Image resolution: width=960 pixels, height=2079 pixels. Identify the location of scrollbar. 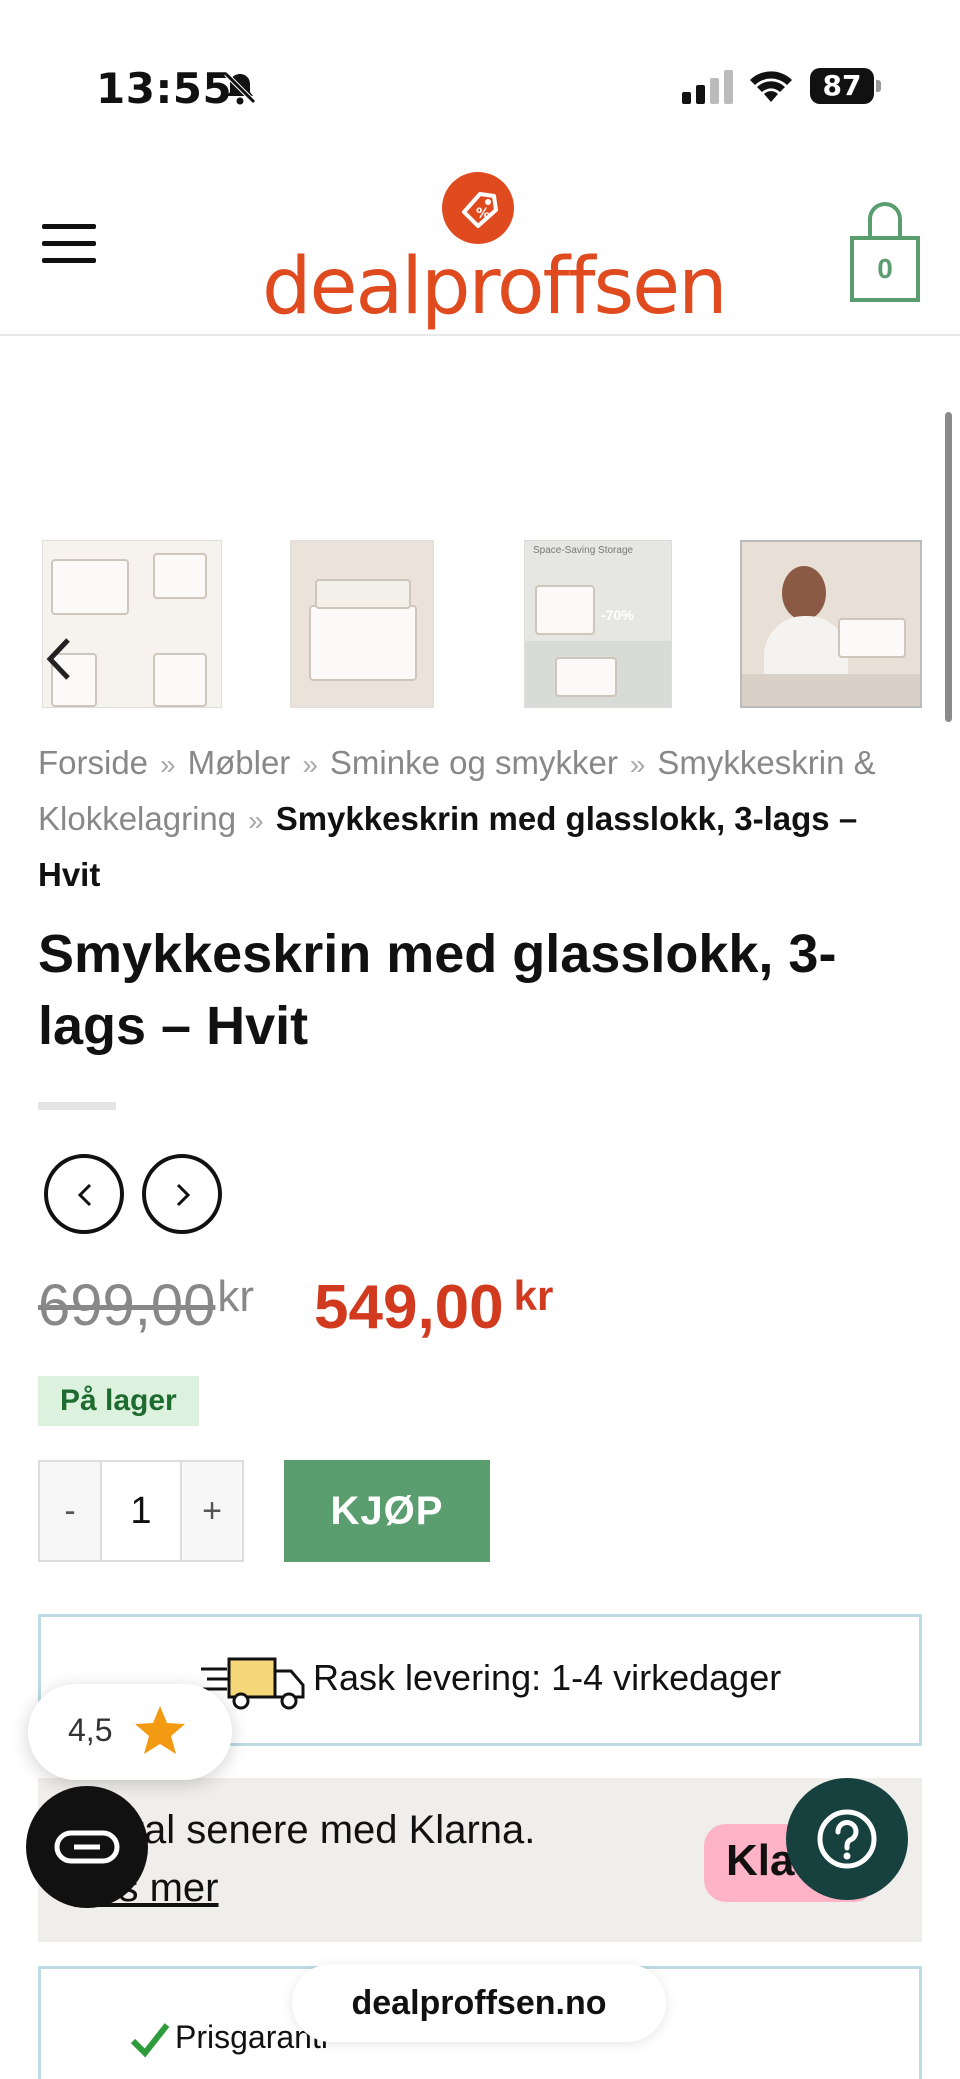
(948, 567).